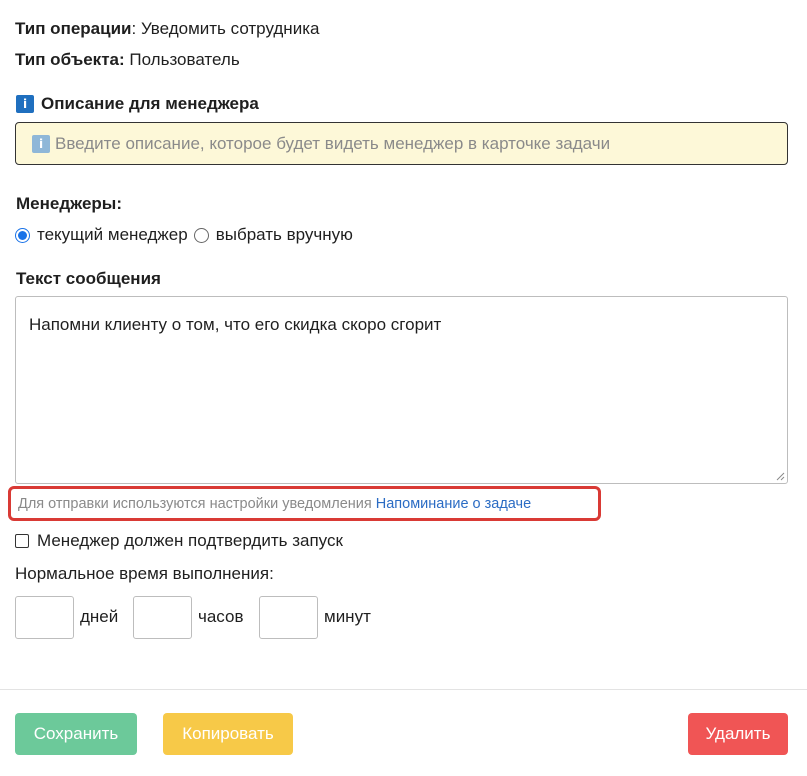  Describe the element at coordinates (284, 235) in the screenshot. I see `radio-choose-manually-label: выбрать вручную` at that location.